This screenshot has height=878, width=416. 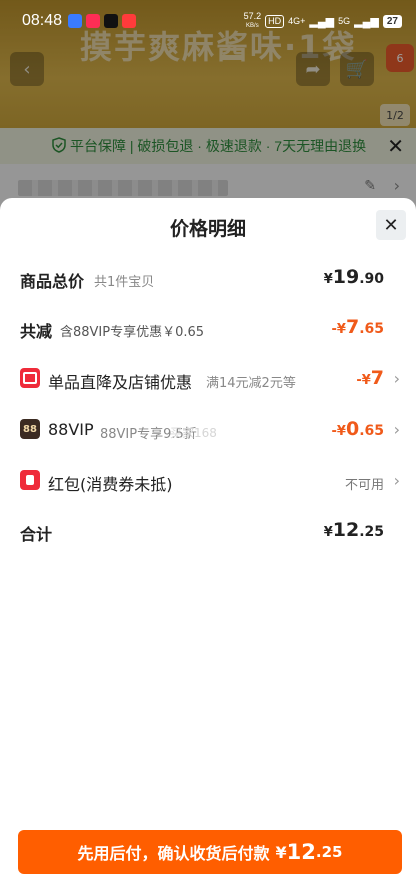 What do you see at coordinates (111, 21) in the screenshot?
I see `tiktok-icon` at bounding box center [111, 21].